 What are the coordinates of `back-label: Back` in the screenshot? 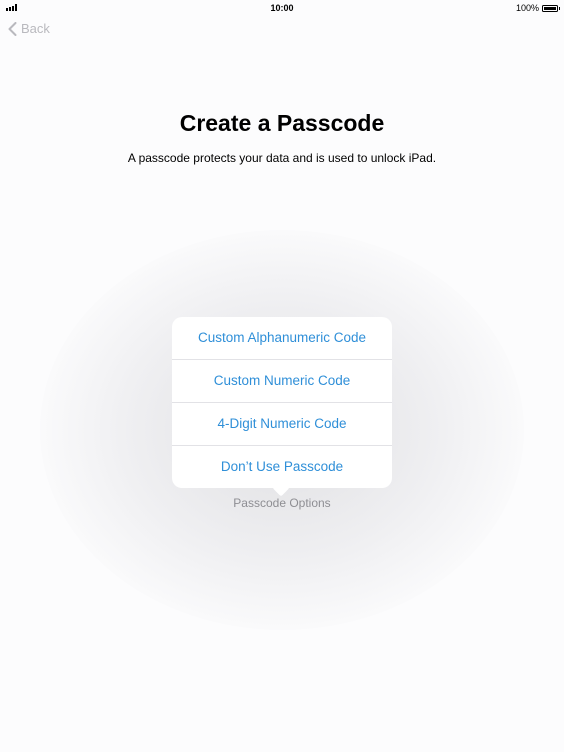 It's located at (35, 28).